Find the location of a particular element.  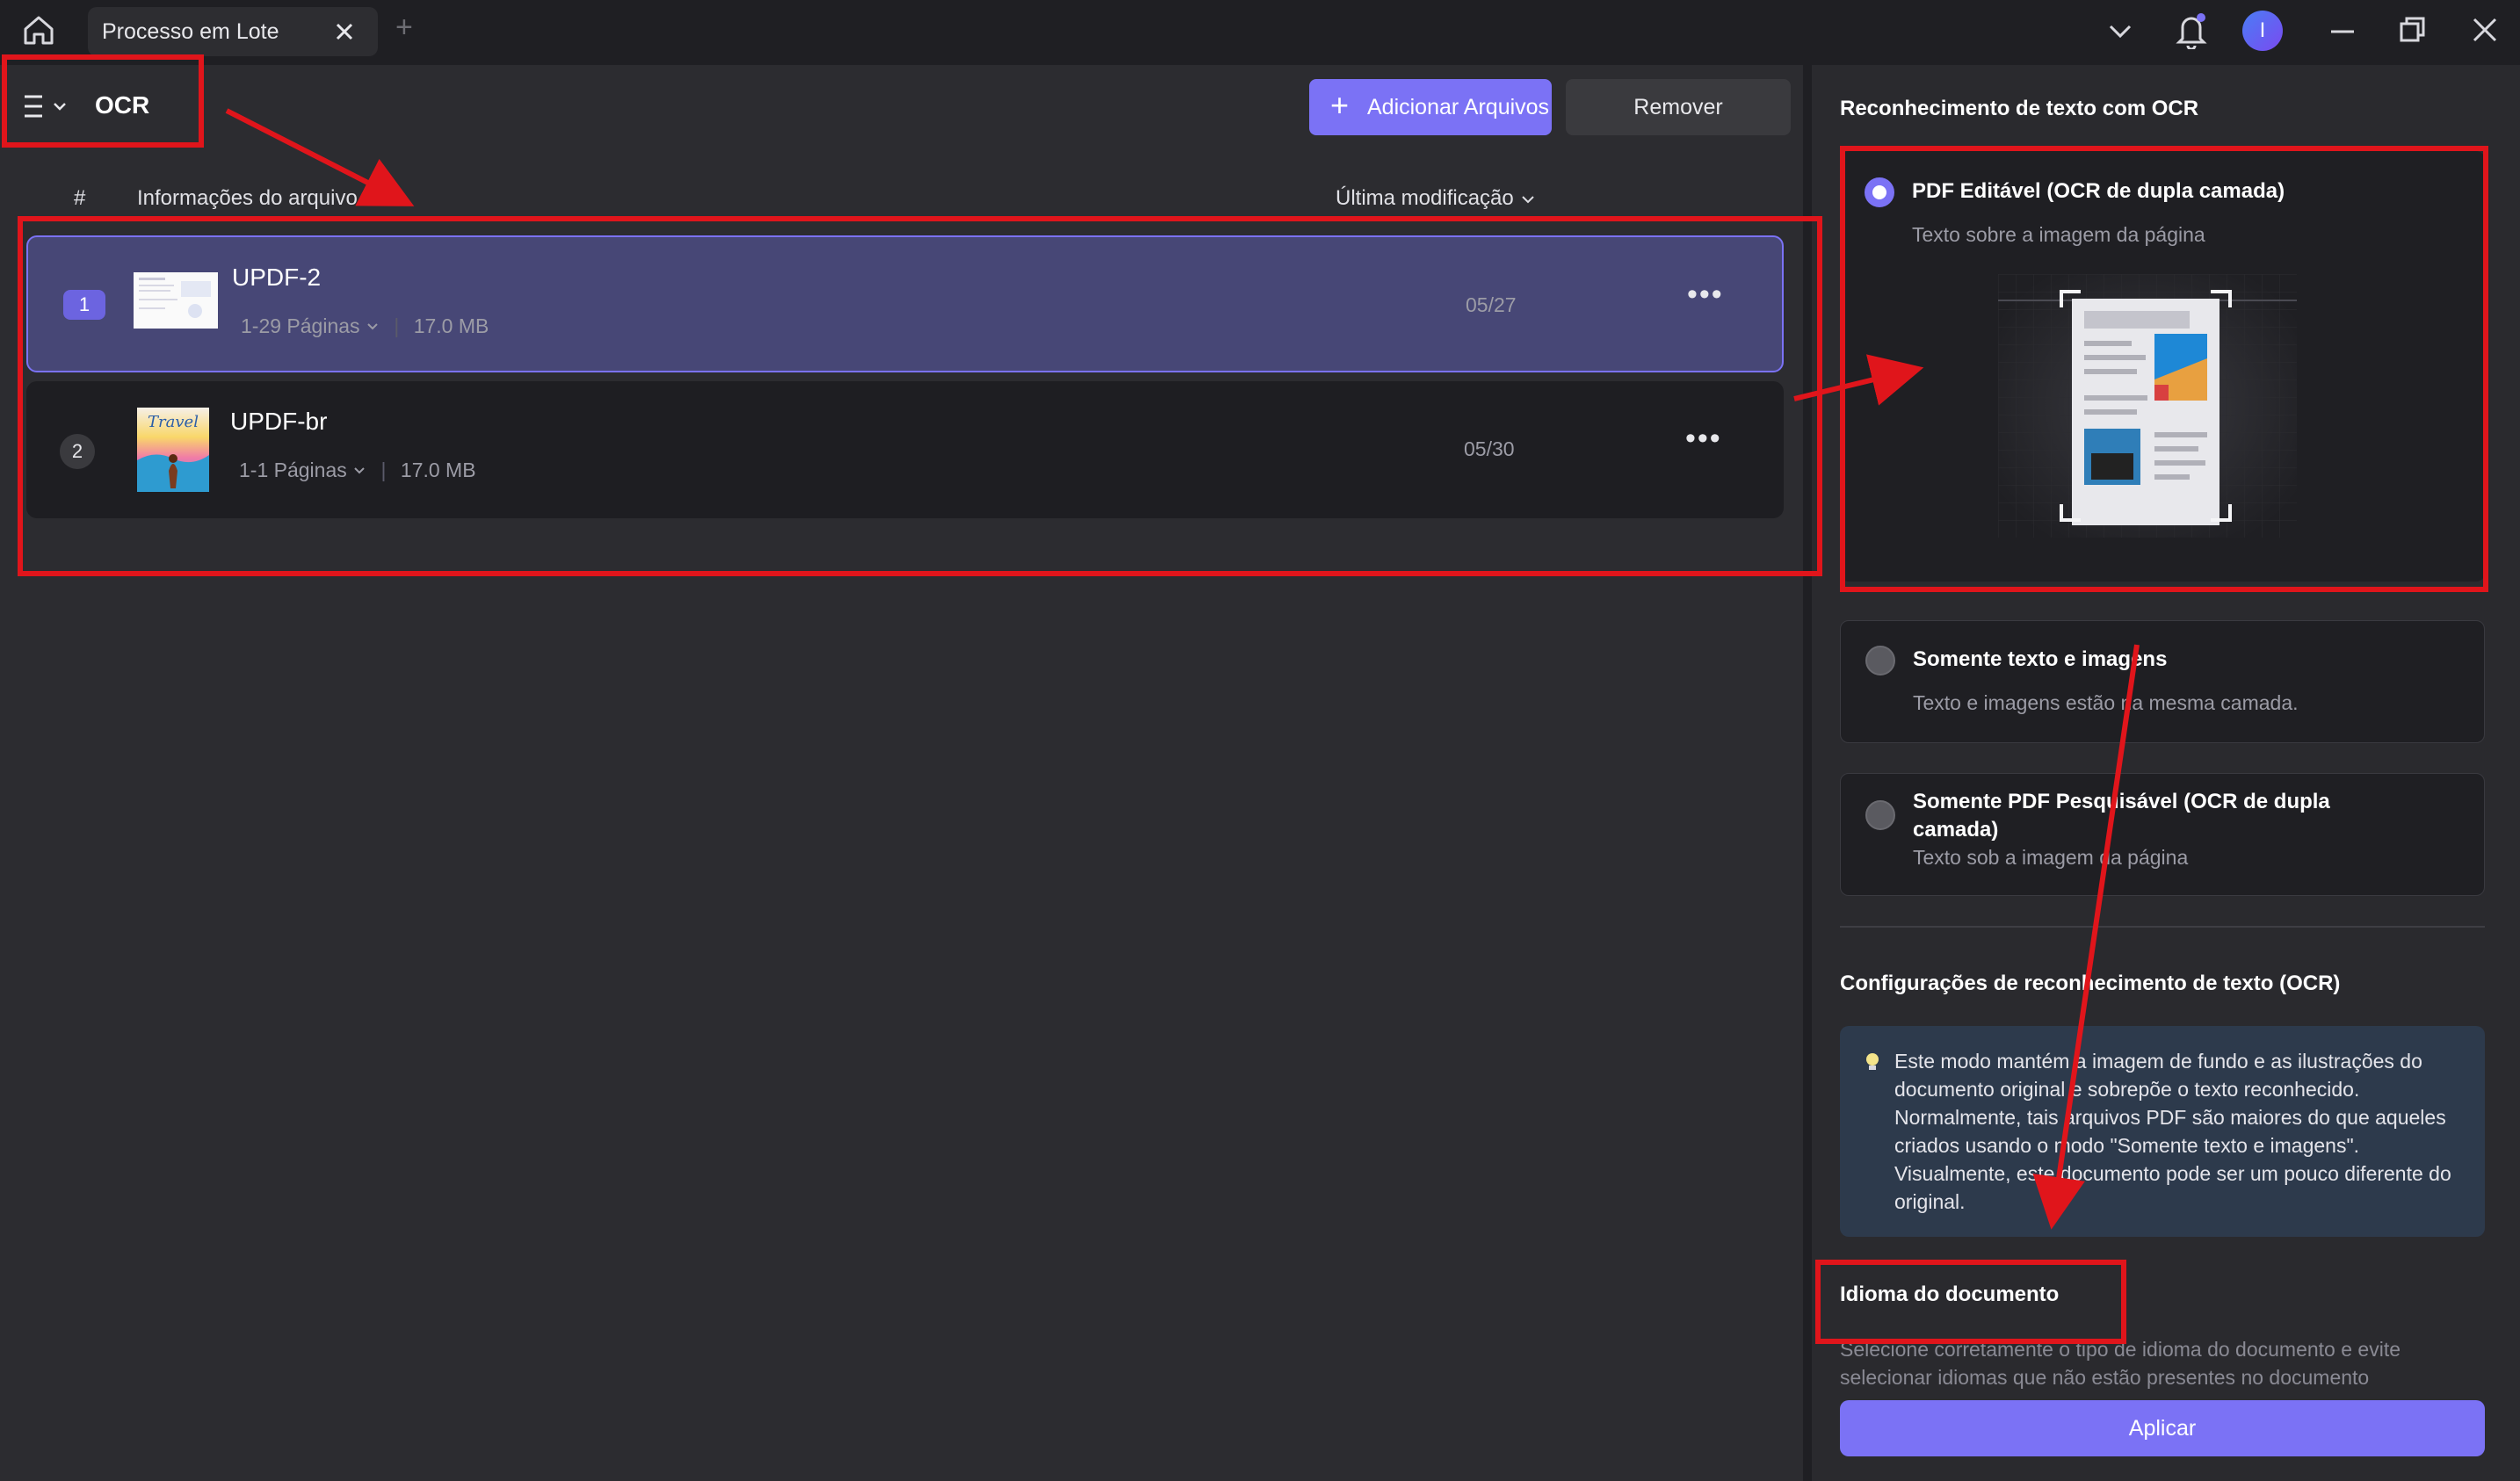

option-desc: Texto sob a imagem da página is located at coordinates (2051, 857).